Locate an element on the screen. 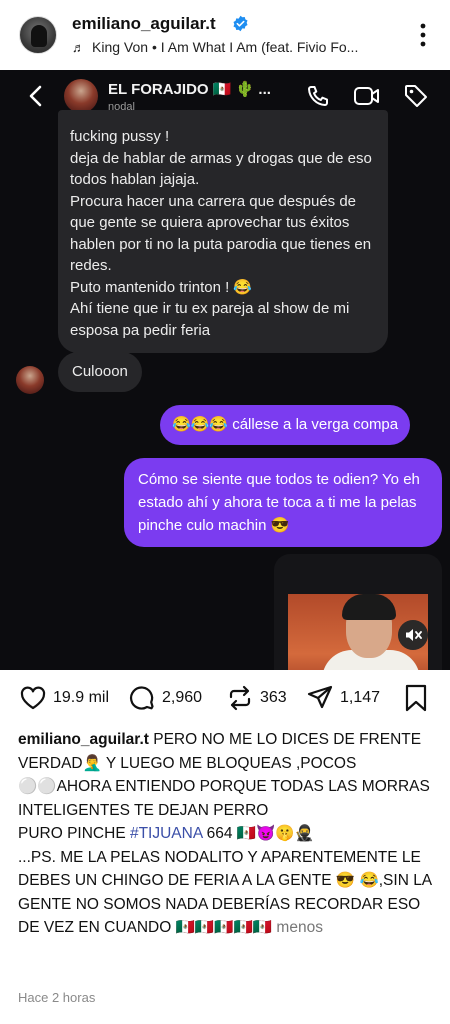  comment-button: 2,960 is located at coordinates (165, 698).